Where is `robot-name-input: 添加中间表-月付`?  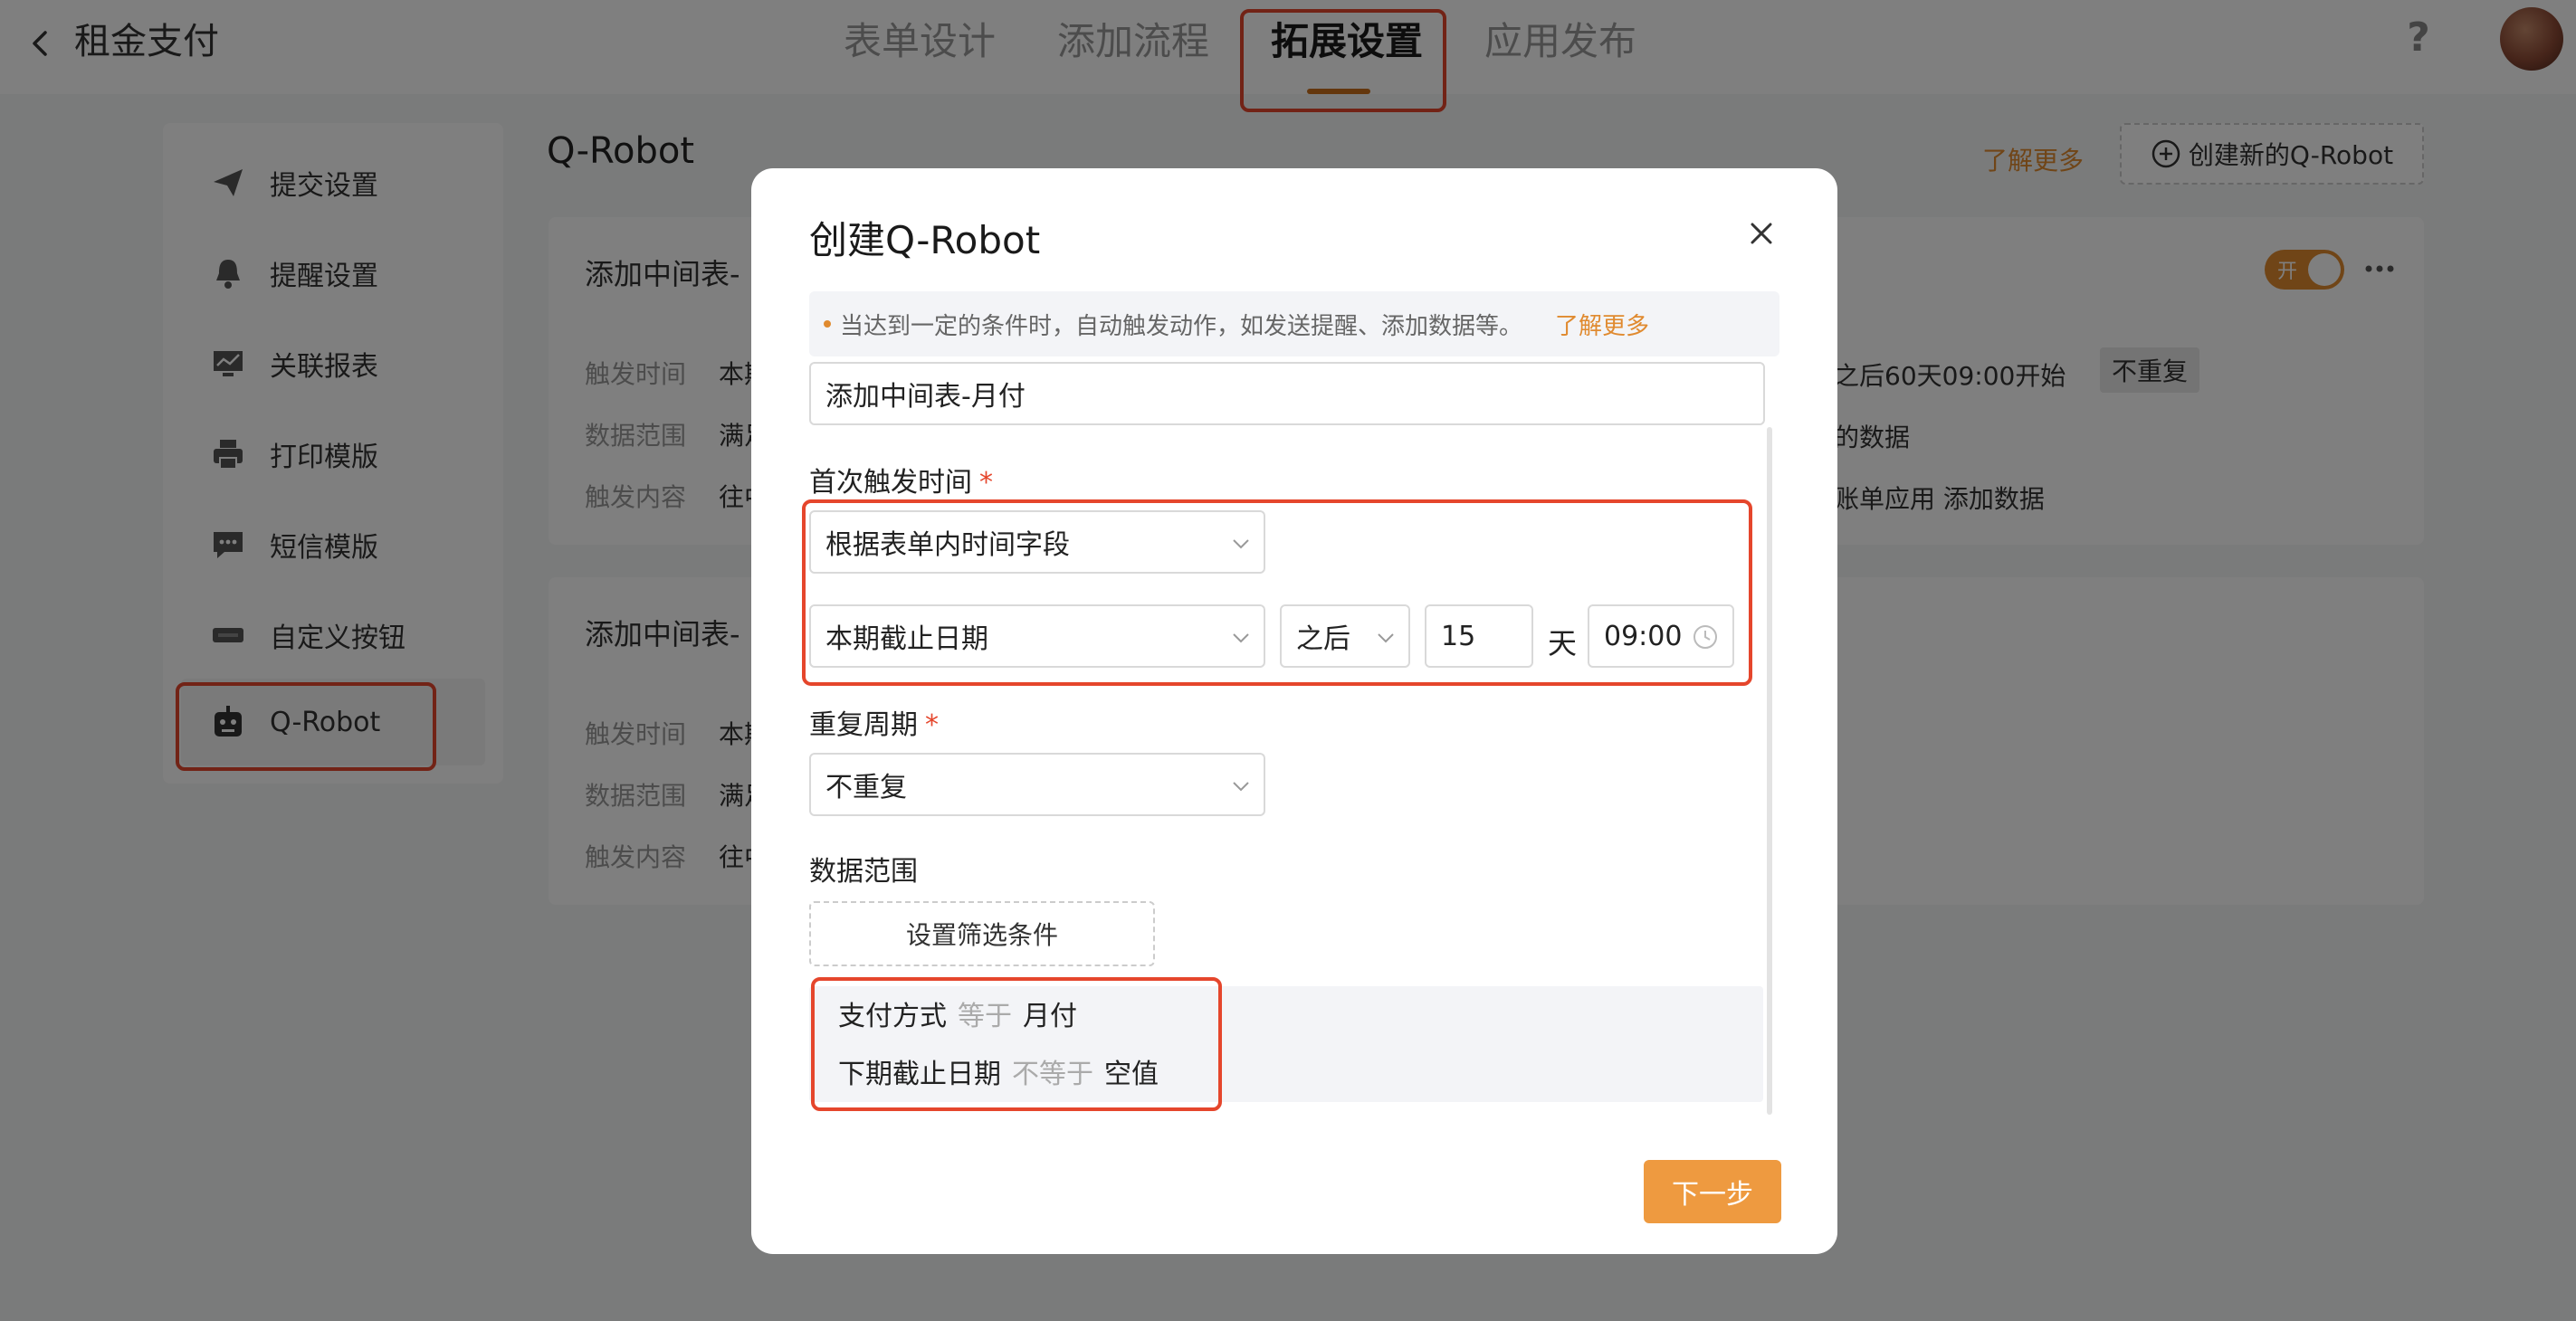
robot-name-input: 添加中间表-月付 is located at coordinates (1287, 393).